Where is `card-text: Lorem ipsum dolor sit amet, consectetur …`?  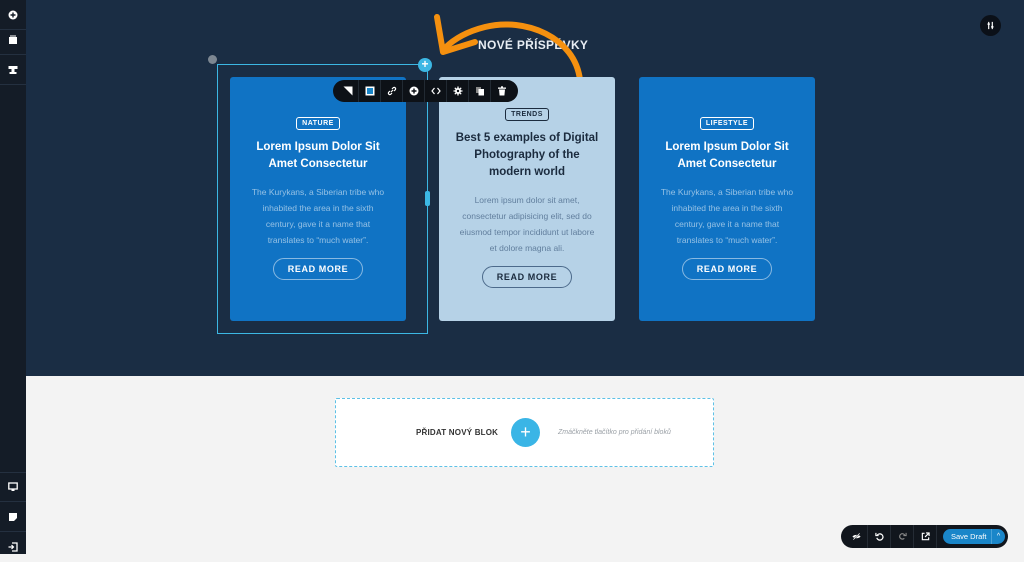 card-text: Lorem ipsum dolor sit amet, consectetur … is located at coordinates (527, 224).